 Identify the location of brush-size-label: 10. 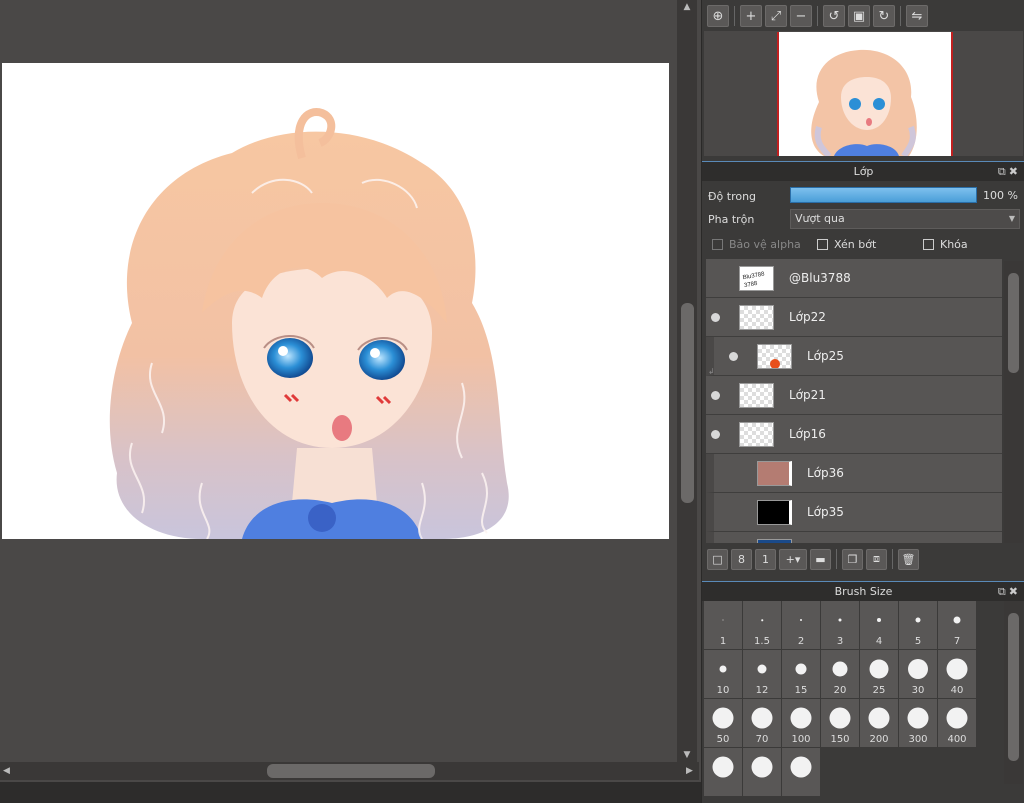
(723, 690).